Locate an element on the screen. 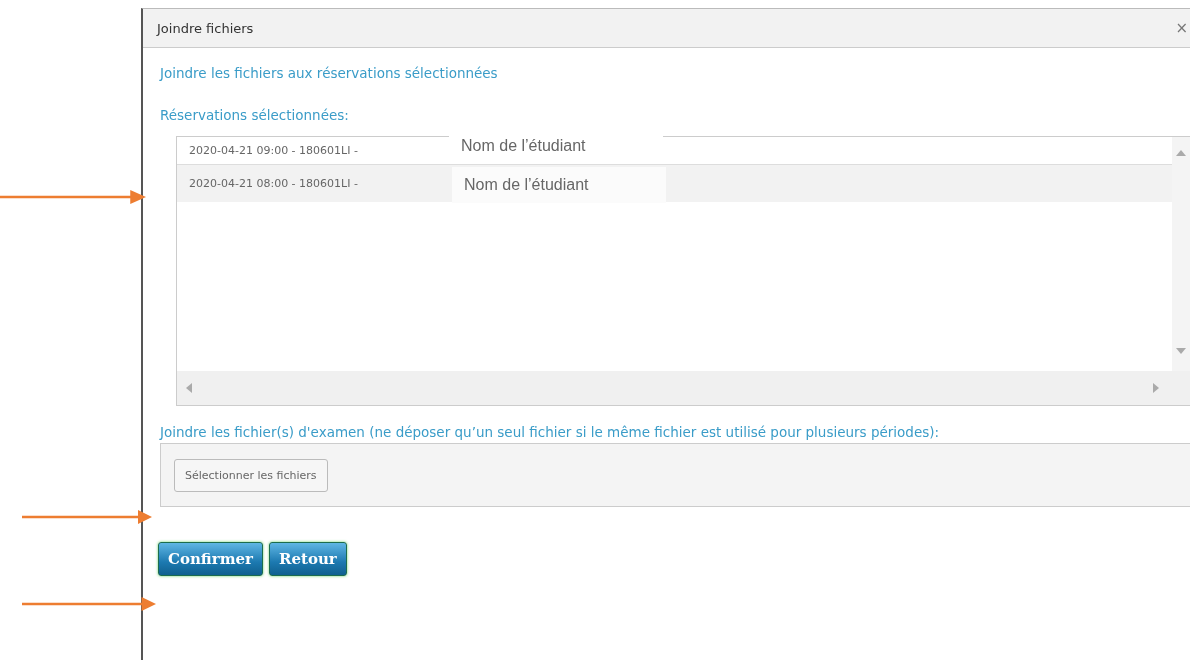 This screenshot has width=1190, height=660. scroll-up-icon is located at coordinates (1181, 153).